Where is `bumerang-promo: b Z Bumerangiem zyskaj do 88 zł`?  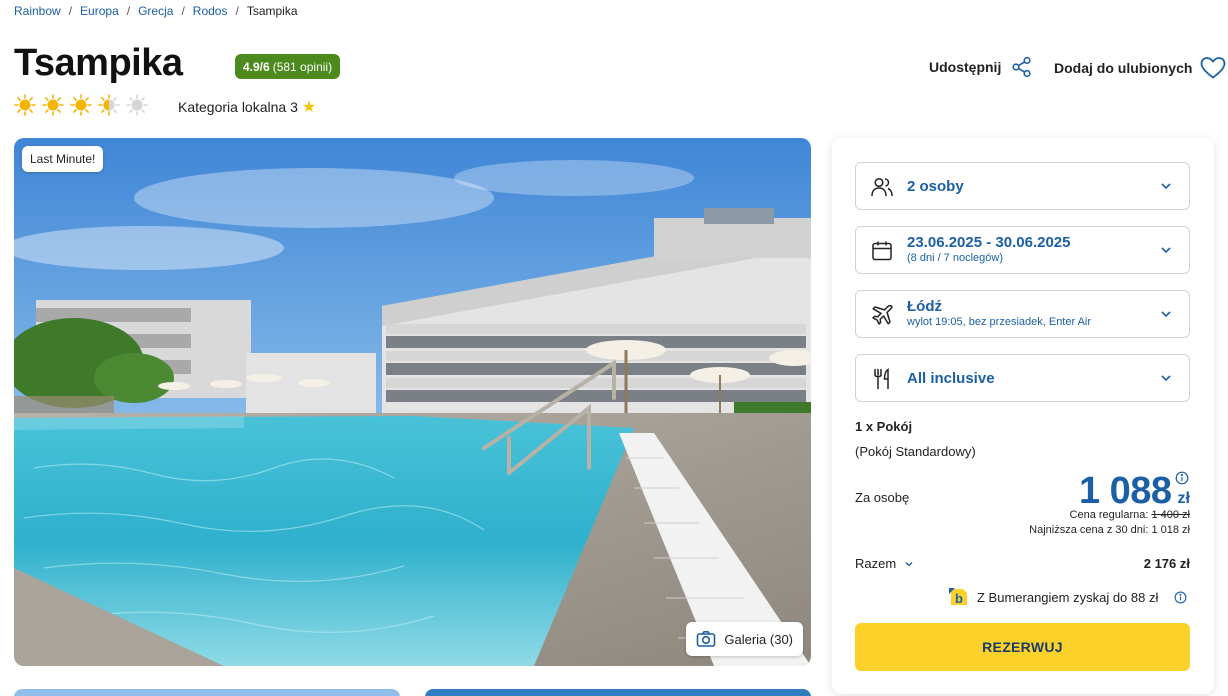
bumerang-promo: b Z Bumerangiem zyskaj do 88 zł is located at coordinates (1067, 597).